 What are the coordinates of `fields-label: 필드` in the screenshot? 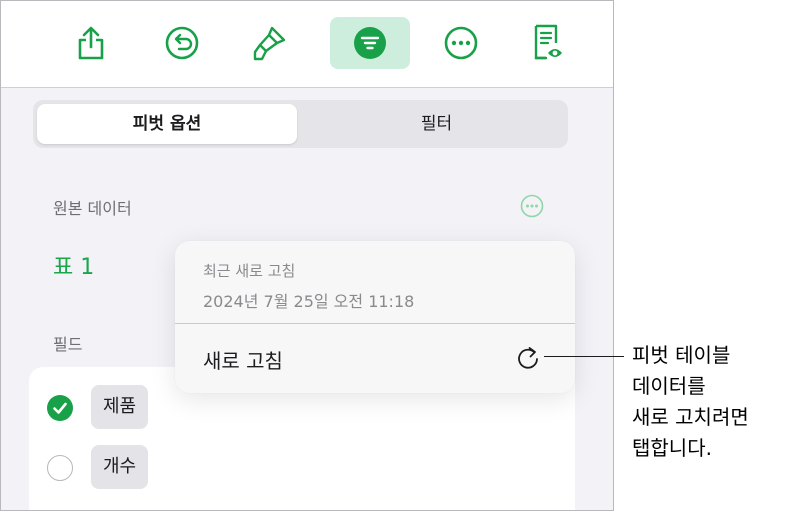 It's located at (68, 344).